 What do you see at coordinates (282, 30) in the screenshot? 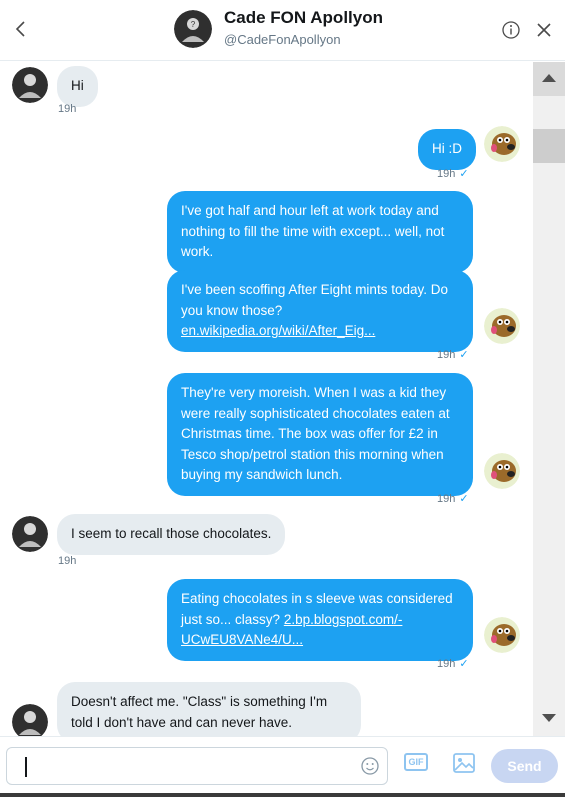
I see `conversation-header: ? Cade FON Apollyon @CadeFonApollyon` at bounding box center [282, 30].